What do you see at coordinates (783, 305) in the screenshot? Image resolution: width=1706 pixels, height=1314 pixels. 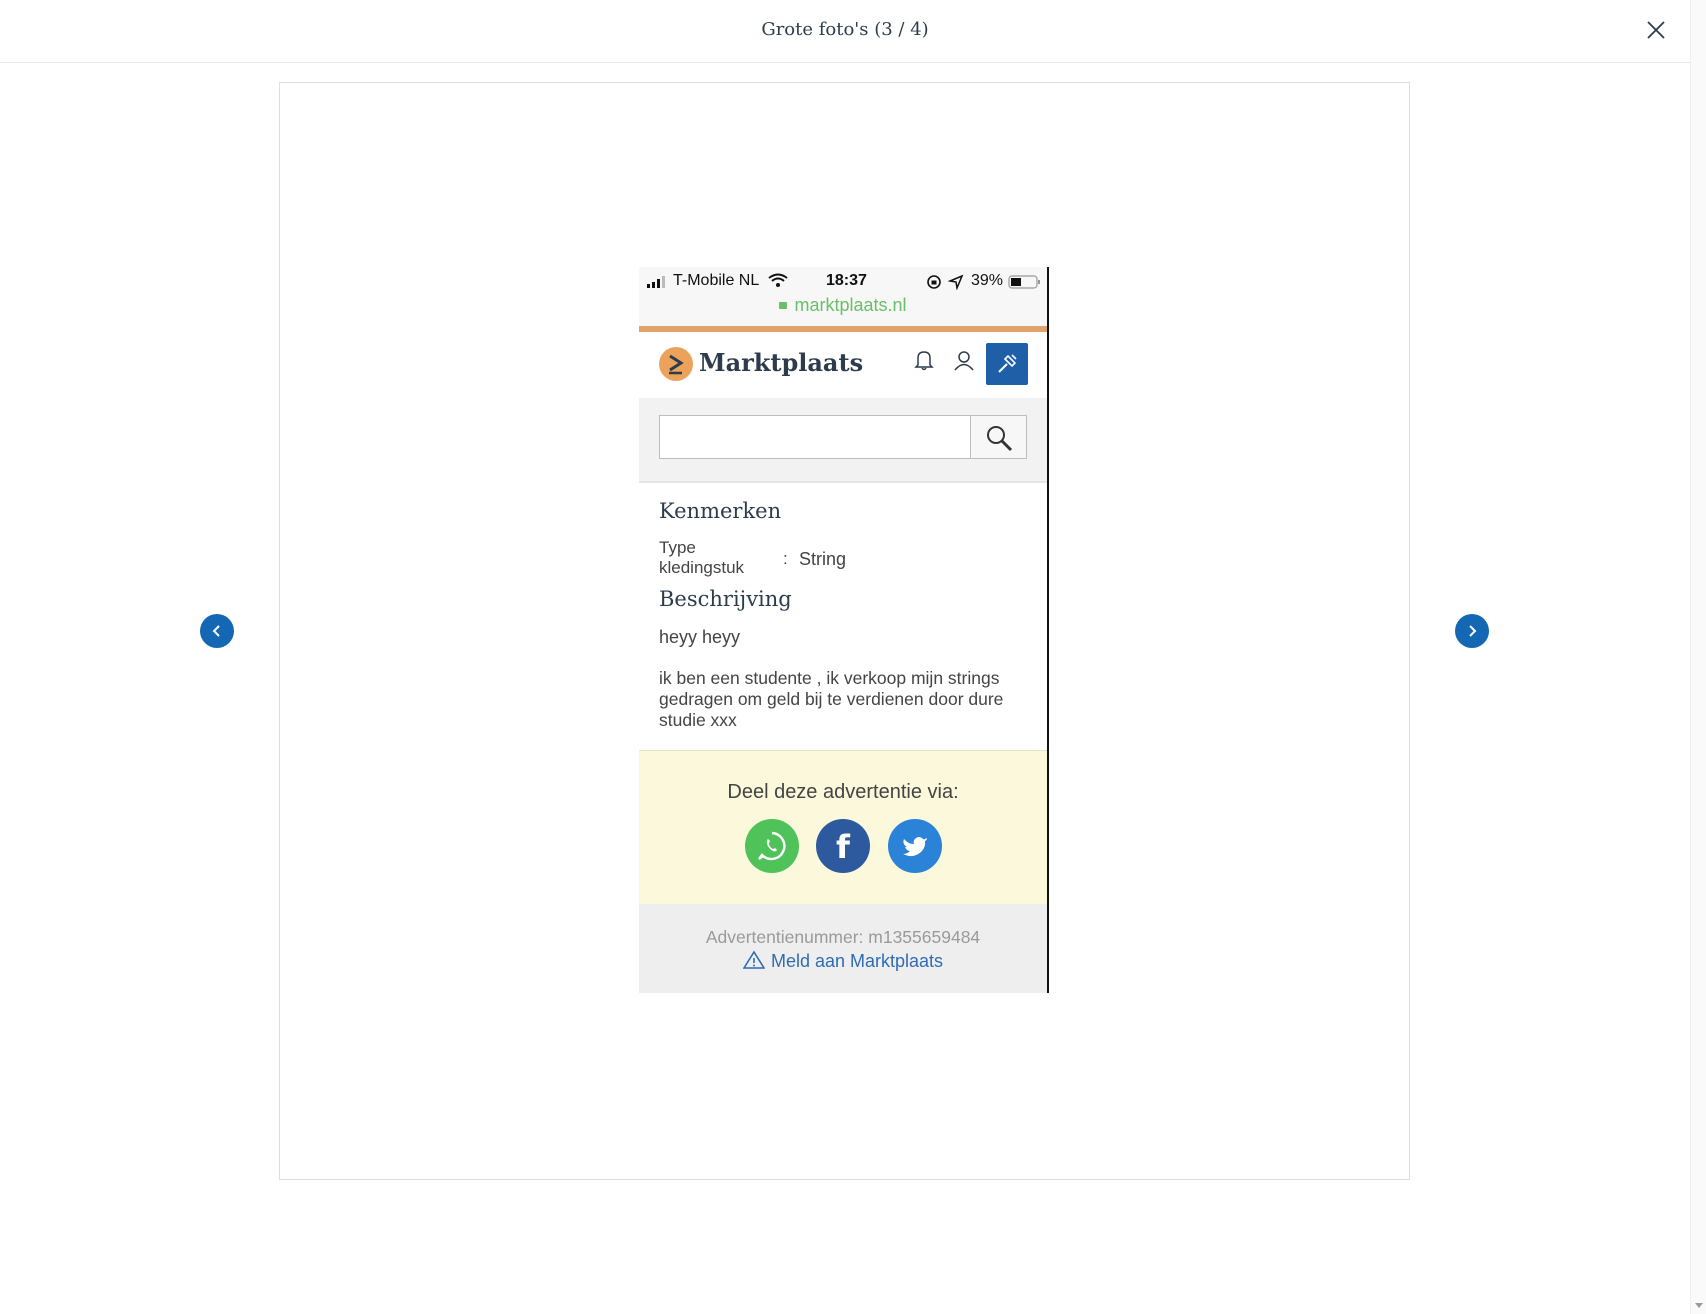 I see `lock-icon` at bounding box center [783, 305].